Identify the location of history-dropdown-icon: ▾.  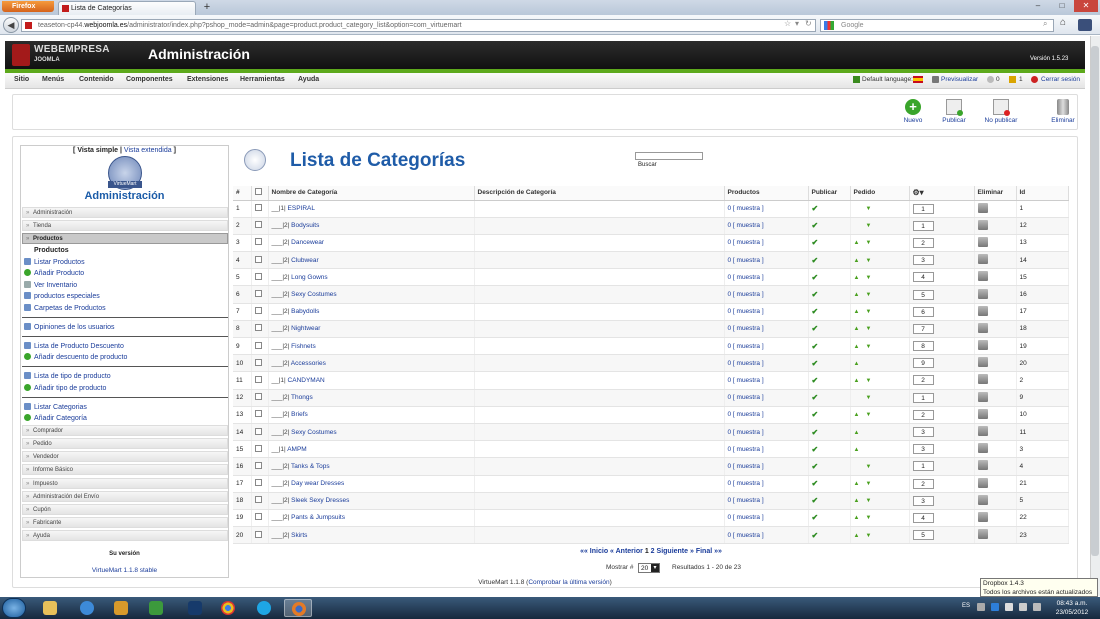
(797, 23).